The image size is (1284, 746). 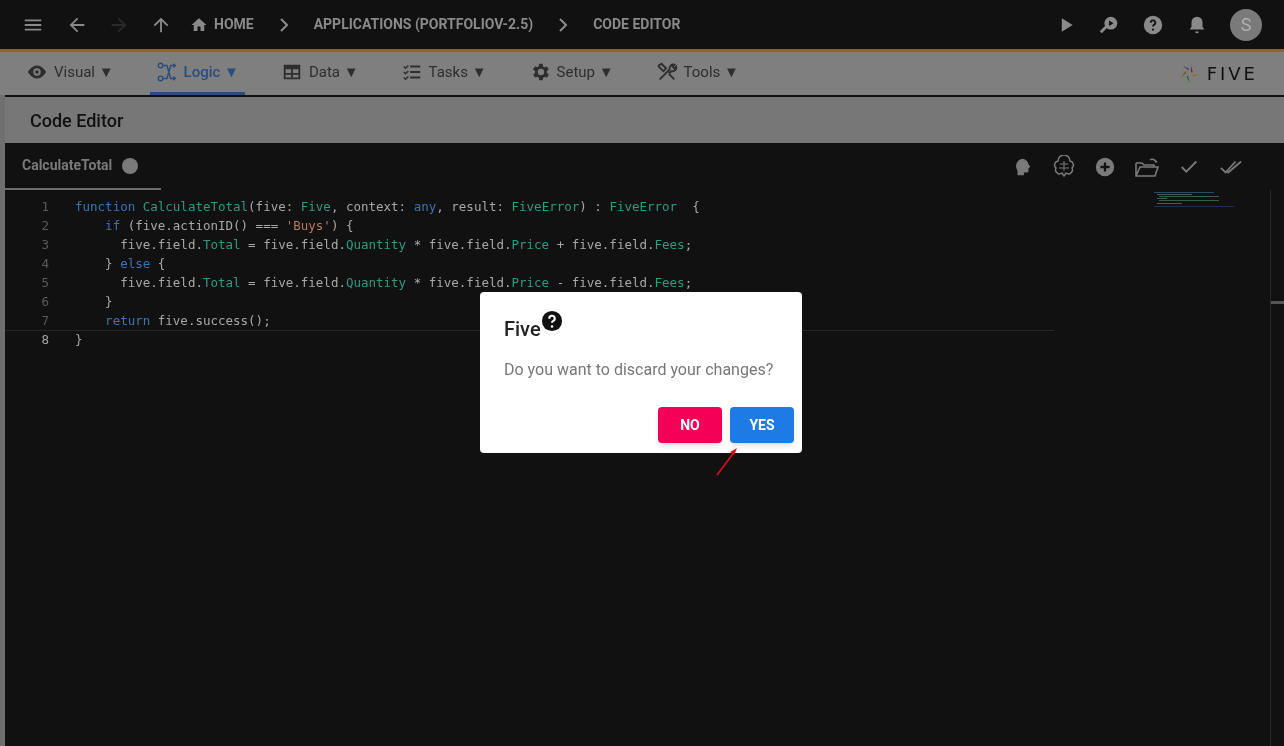 I want to click on line-number: 4, so click(x=44, y=264).